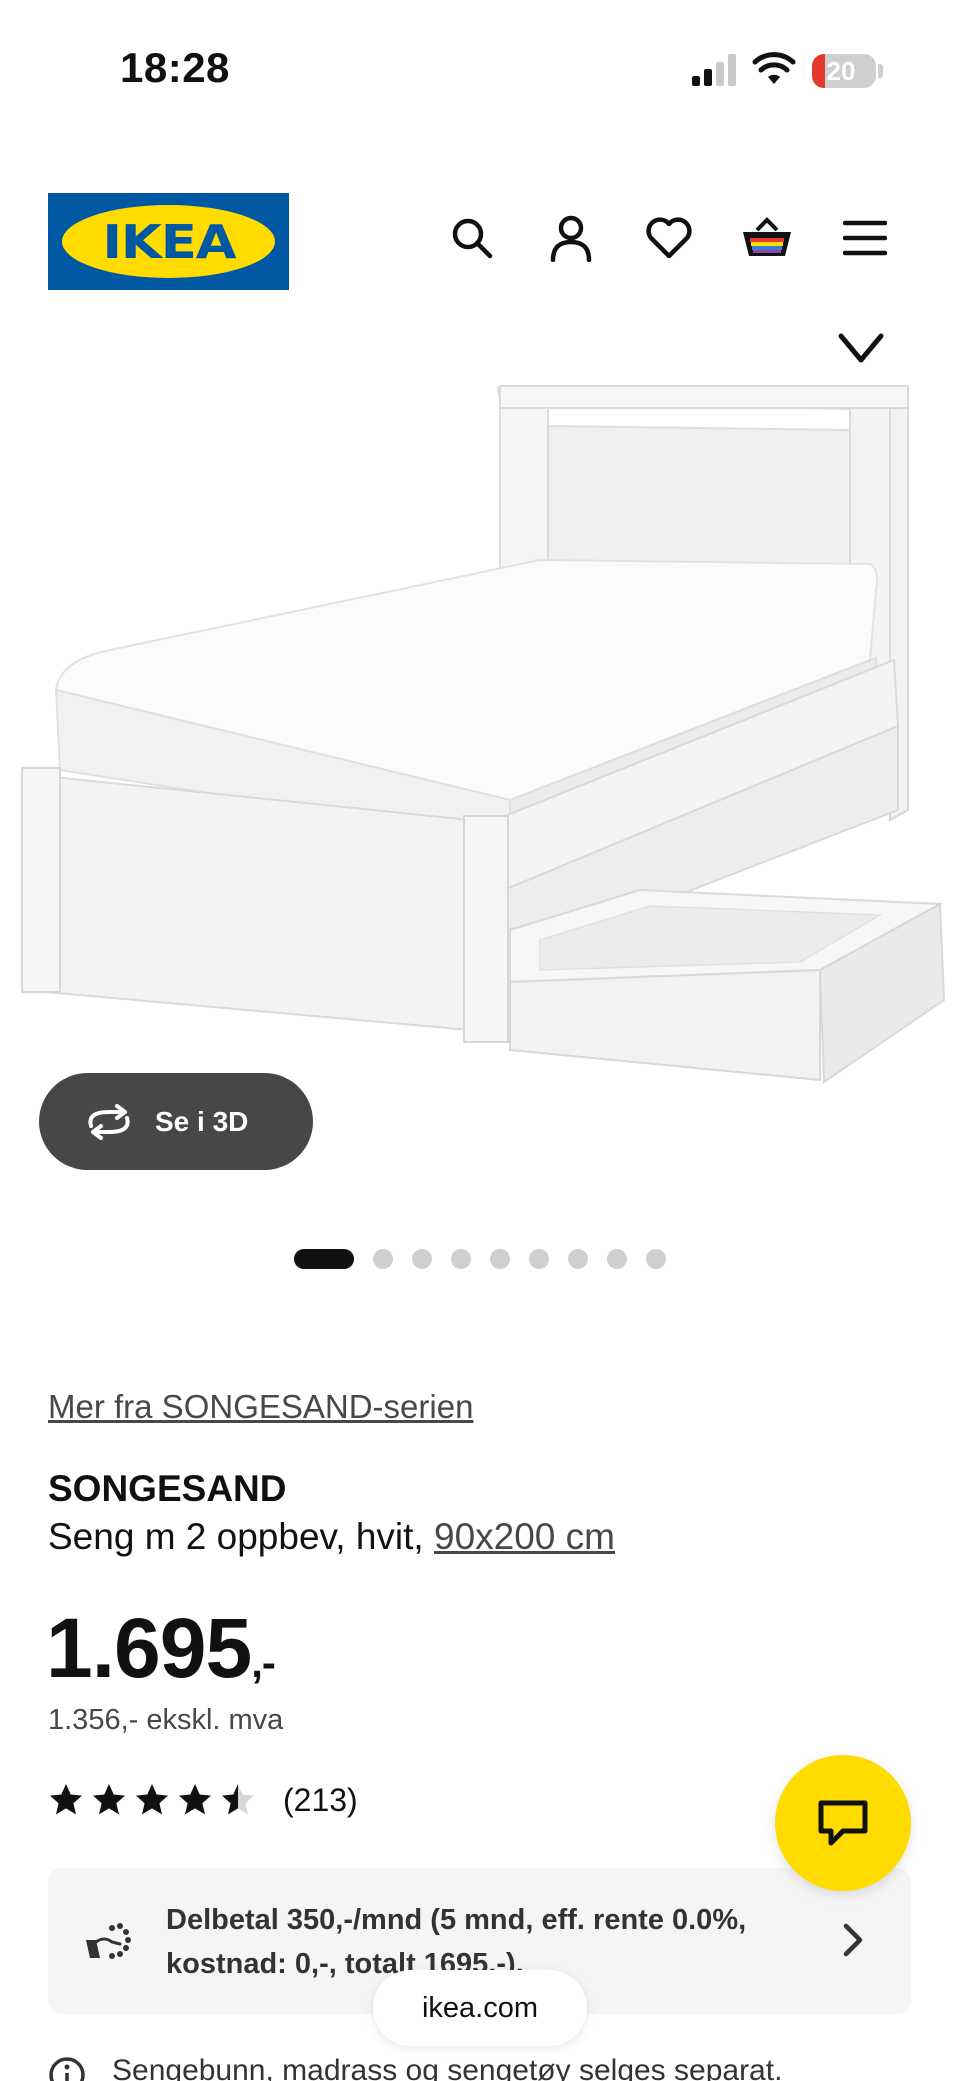  What do you see at coordinates (853, 1940) in the screenshot?
I see `chevron-right-icon` at bounding box center [853, 1940].